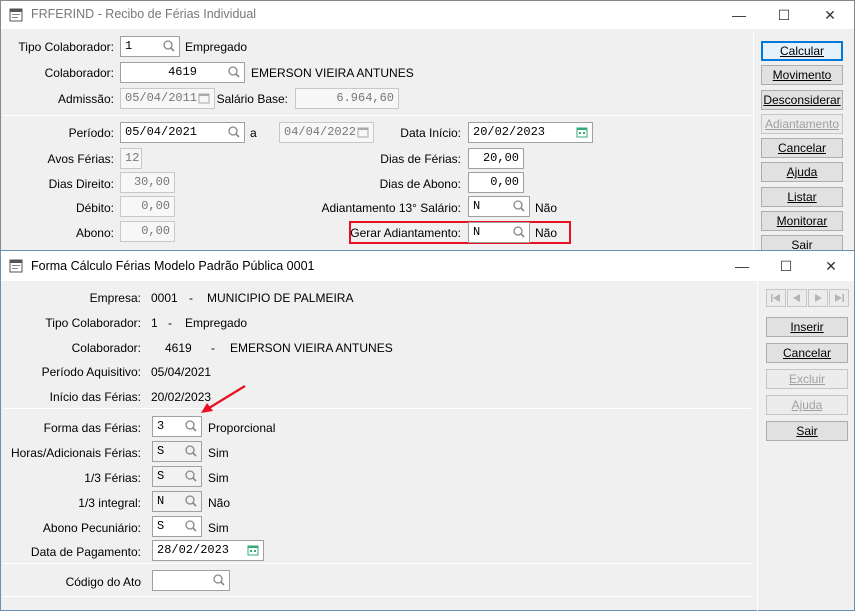 The height and width of the screenshot is (611, 855). Describe the element at coordinates (546, 233) in the screenshot. I see `gerar-adiantamento-desc: Não` at that location.